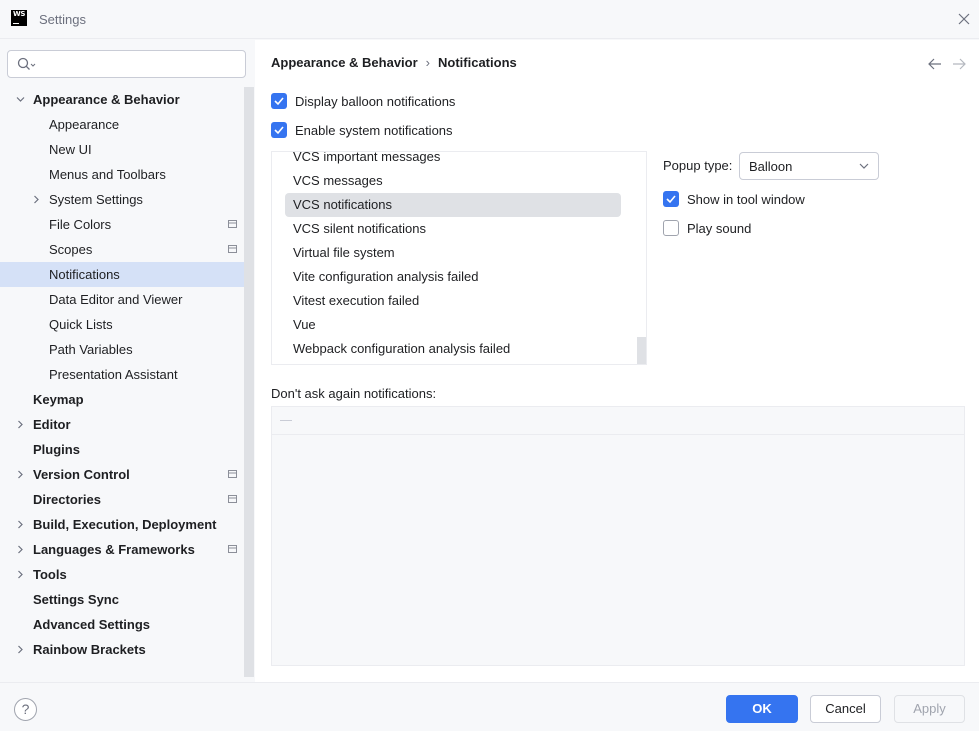  I want to click on sidebar-item-label: Rainbow Brackets, so click(89, 649).